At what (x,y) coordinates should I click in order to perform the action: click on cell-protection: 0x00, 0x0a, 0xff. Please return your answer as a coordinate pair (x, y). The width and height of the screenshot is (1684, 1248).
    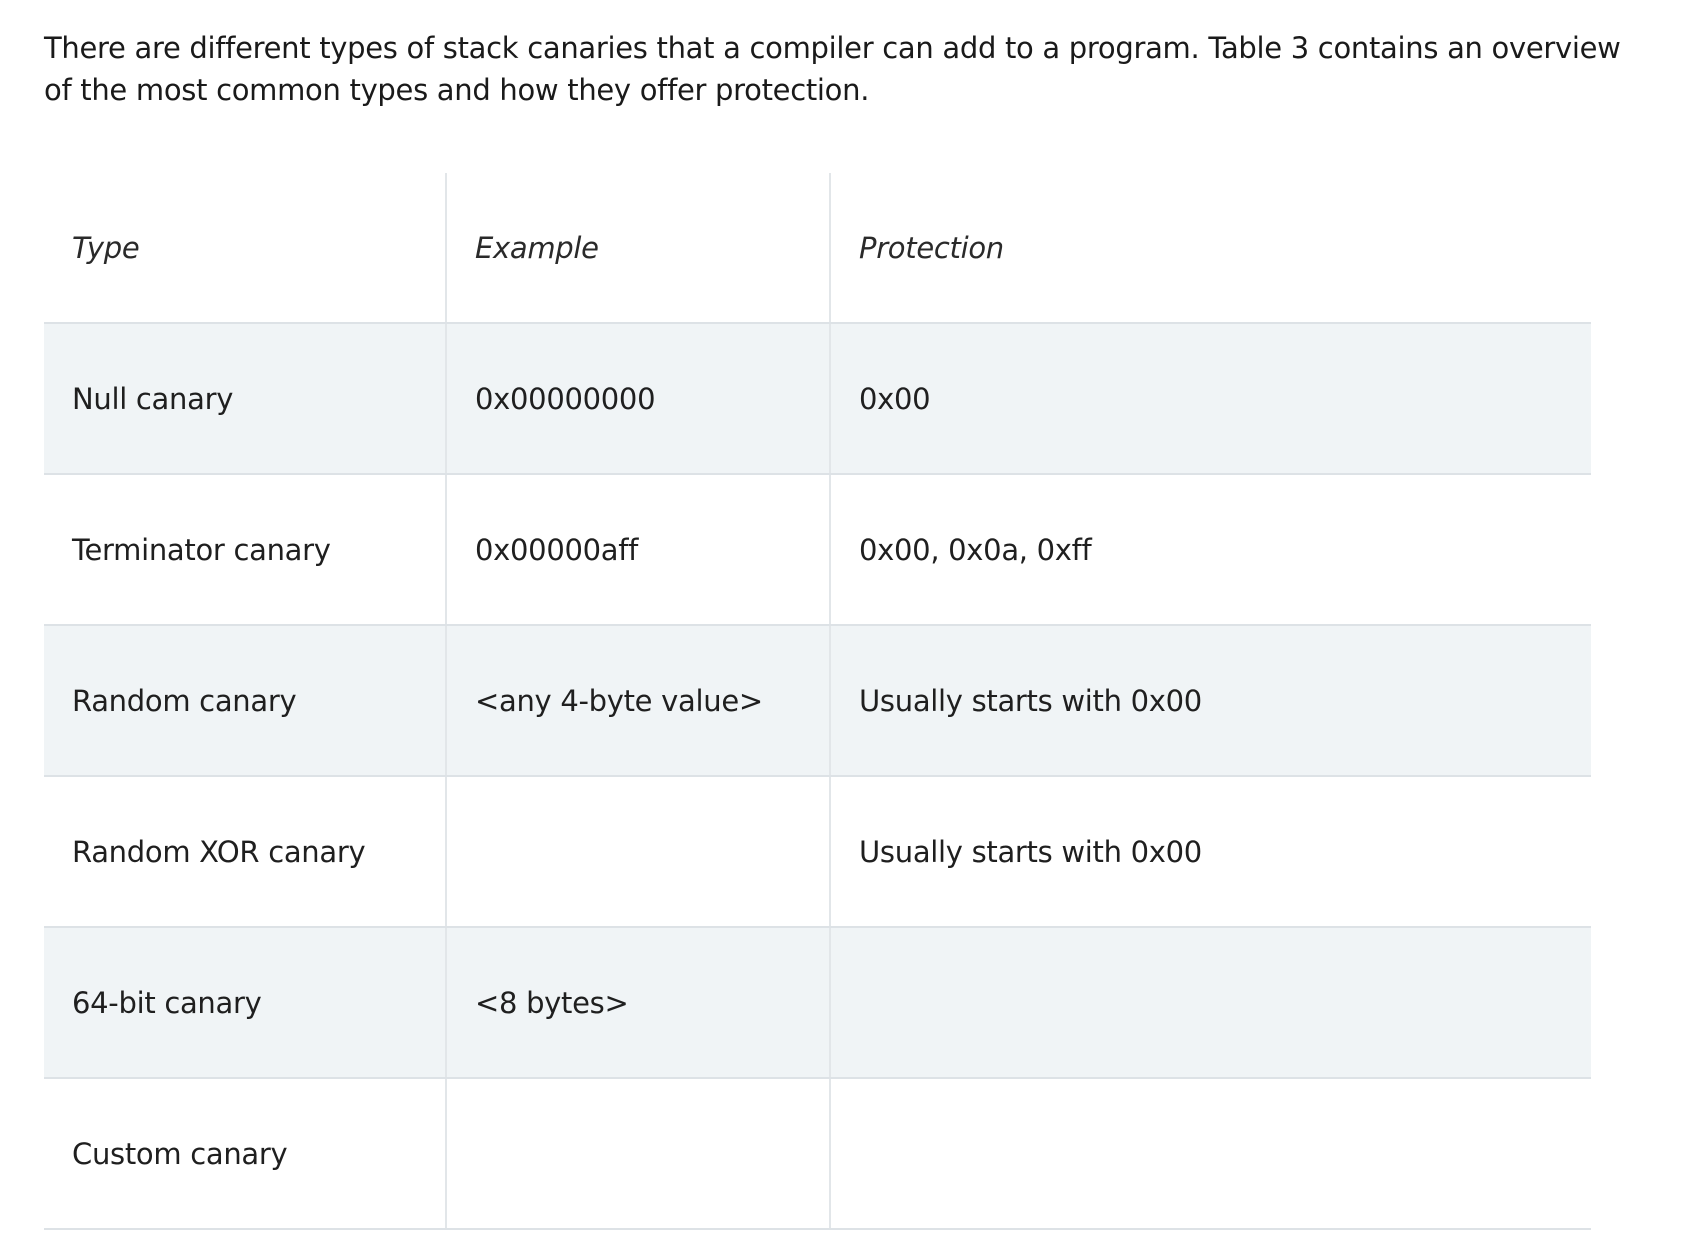
    Looking at the image, I should click on (1210, 550).